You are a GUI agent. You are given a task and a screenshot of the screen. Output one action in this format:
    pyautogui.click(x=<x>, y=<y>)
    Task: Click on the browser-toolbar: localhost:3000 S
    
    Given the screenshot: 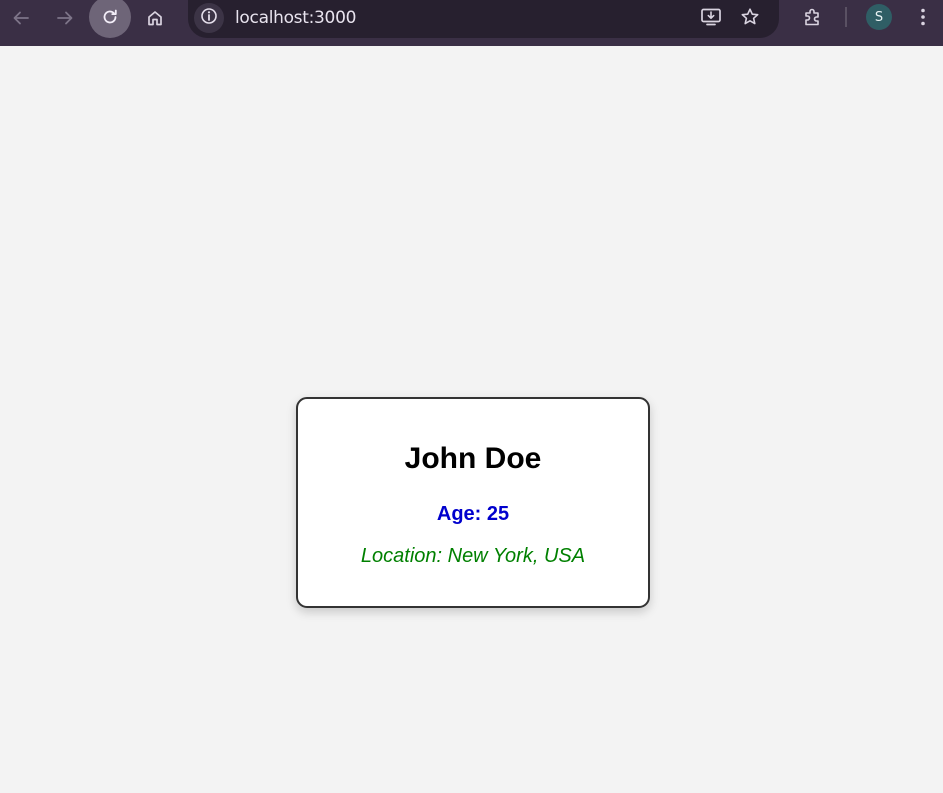 What is the action you would take?
    pyautogui.click(x=471, y=23)
    